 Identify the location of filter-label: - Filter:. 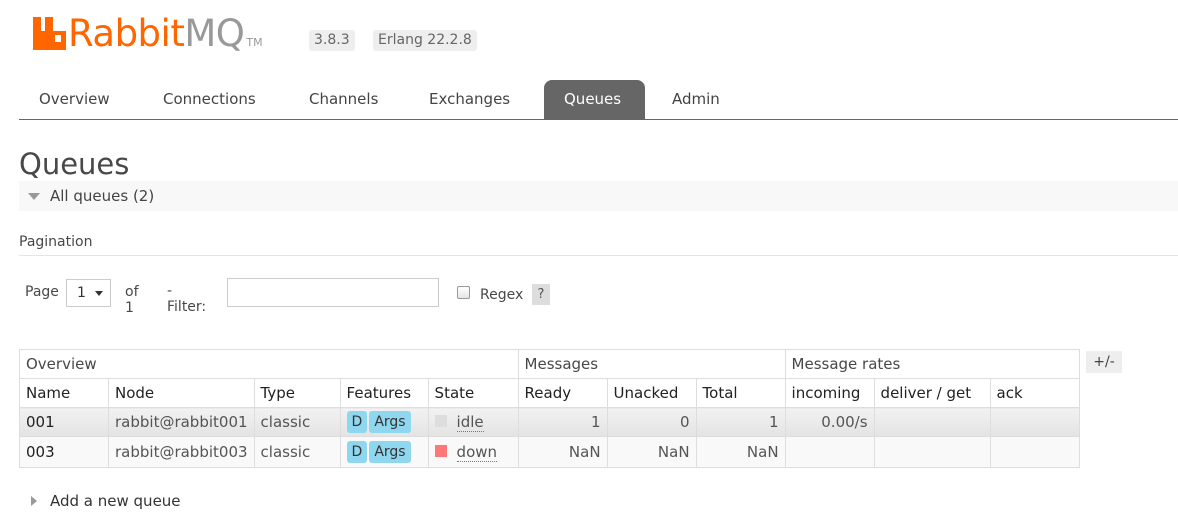
(187, 299).